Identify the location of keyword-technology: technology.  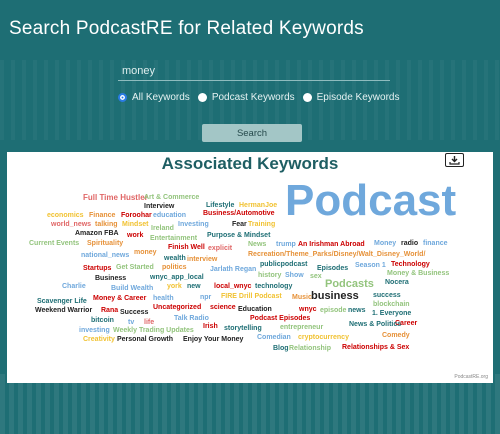
(273, 286).